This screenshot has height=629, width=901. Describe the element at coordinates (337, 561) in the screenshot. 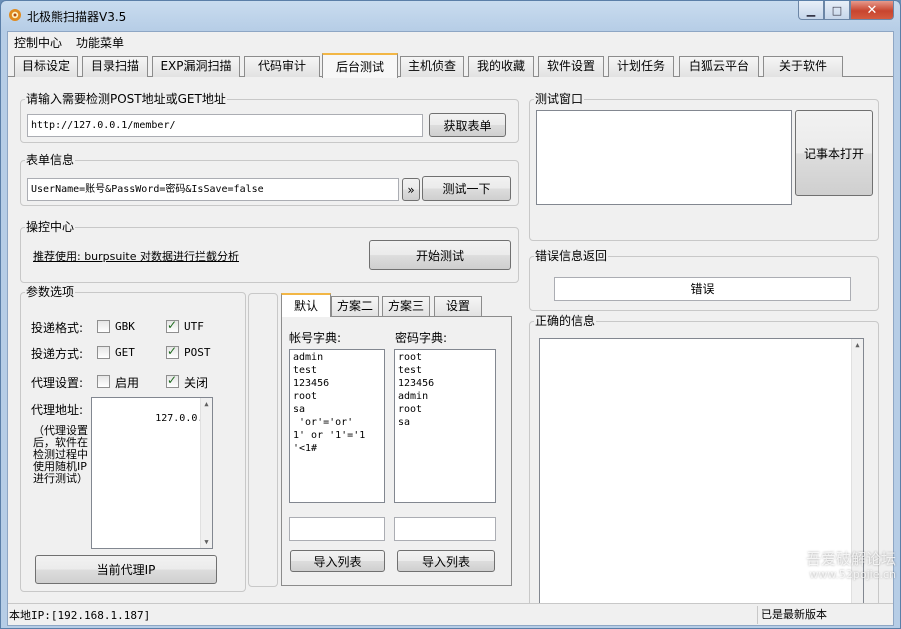

I see `import-user-list-button: 导入列表` at that location.